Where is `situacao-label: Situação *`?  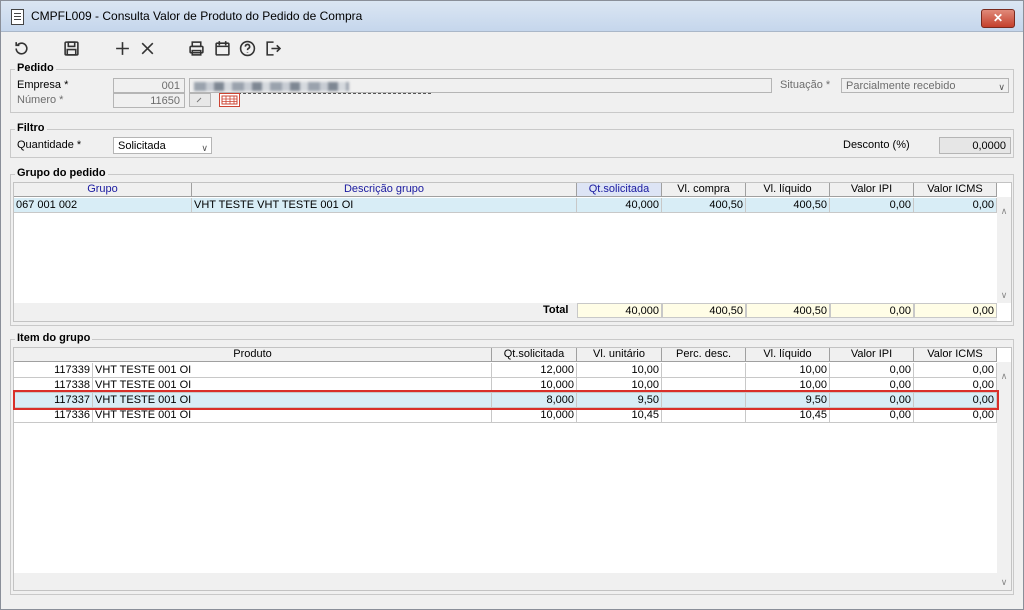 situacao-label: Situação * is located at coordinates (805, 85).